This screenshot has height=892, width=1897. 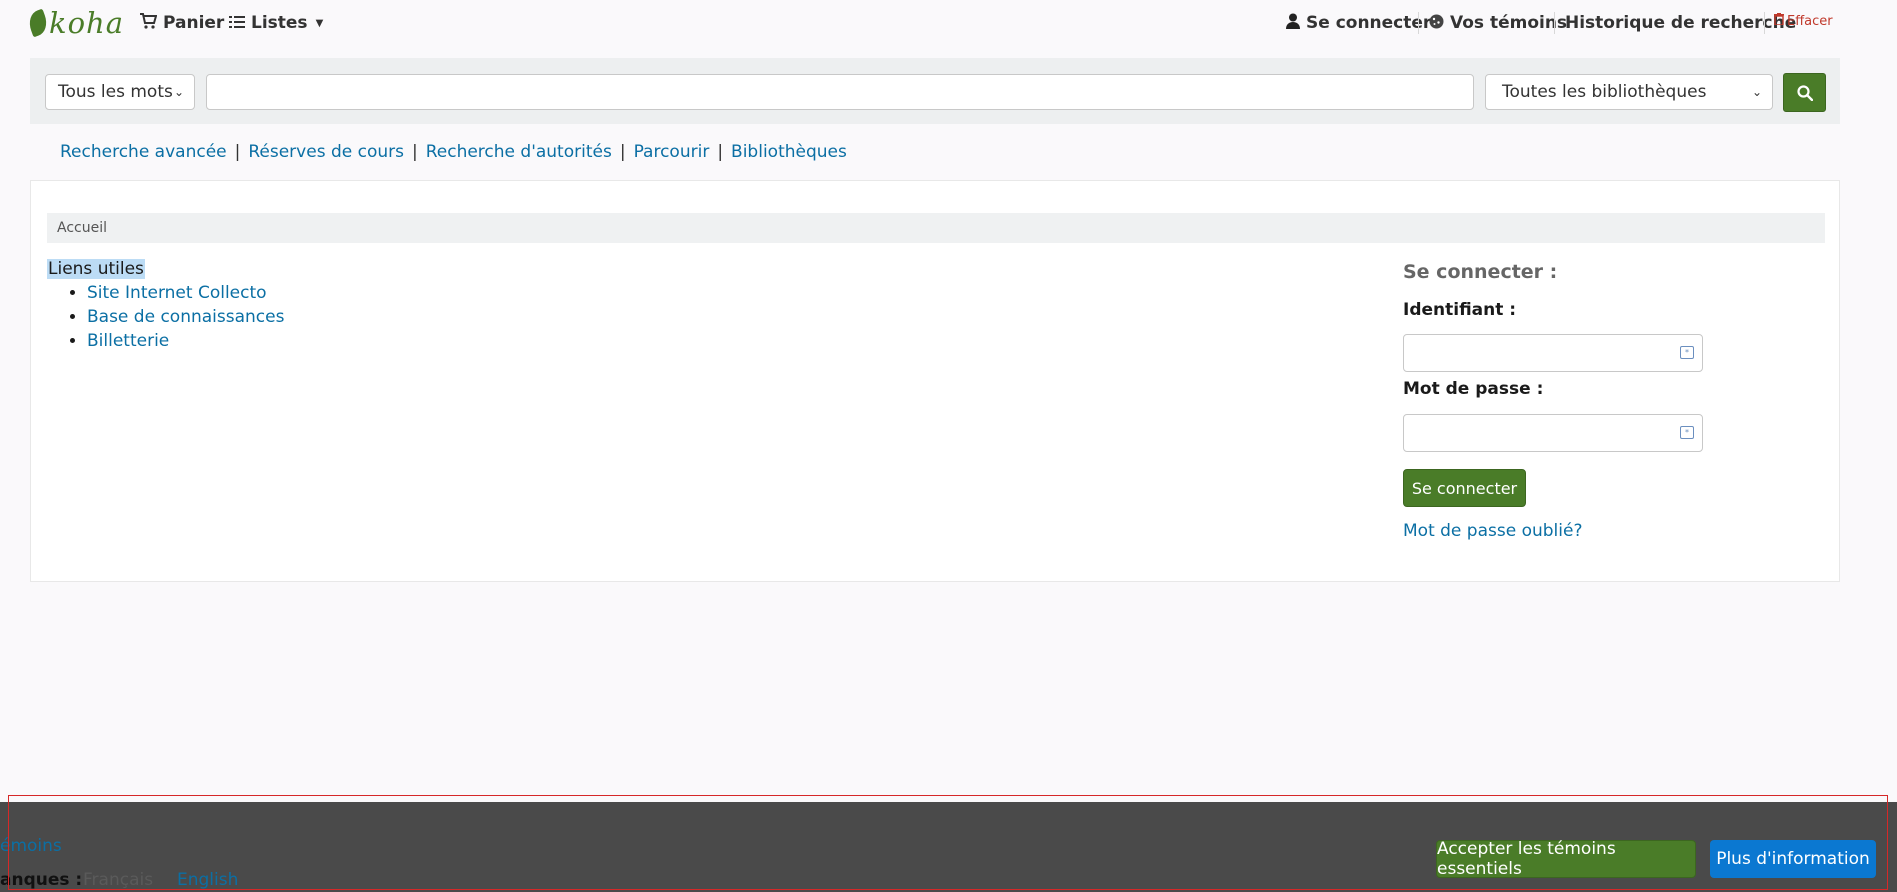 I want to click on cart-label: Panier, so click(x=194, y=23).